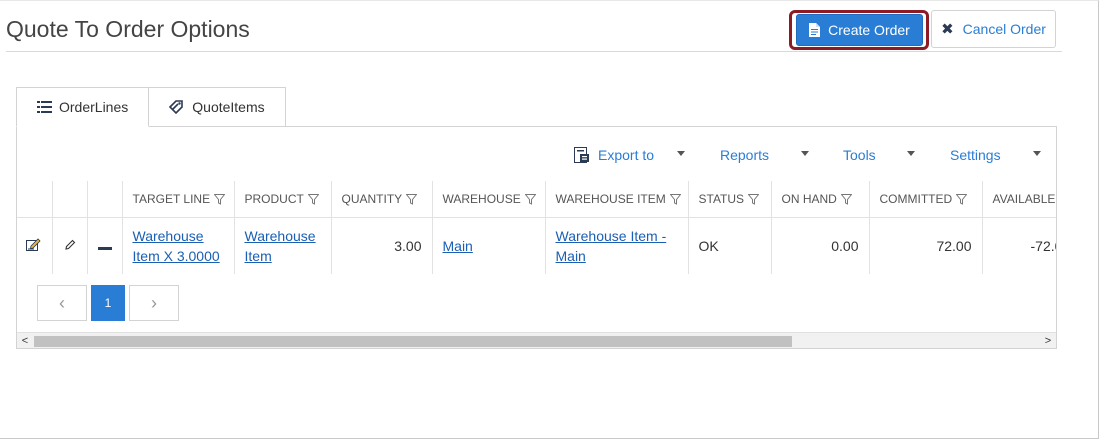 The width and height of the screenshot is (1099, 439). I want to click on column-header-product: PRODUCT, so click(283, 199).